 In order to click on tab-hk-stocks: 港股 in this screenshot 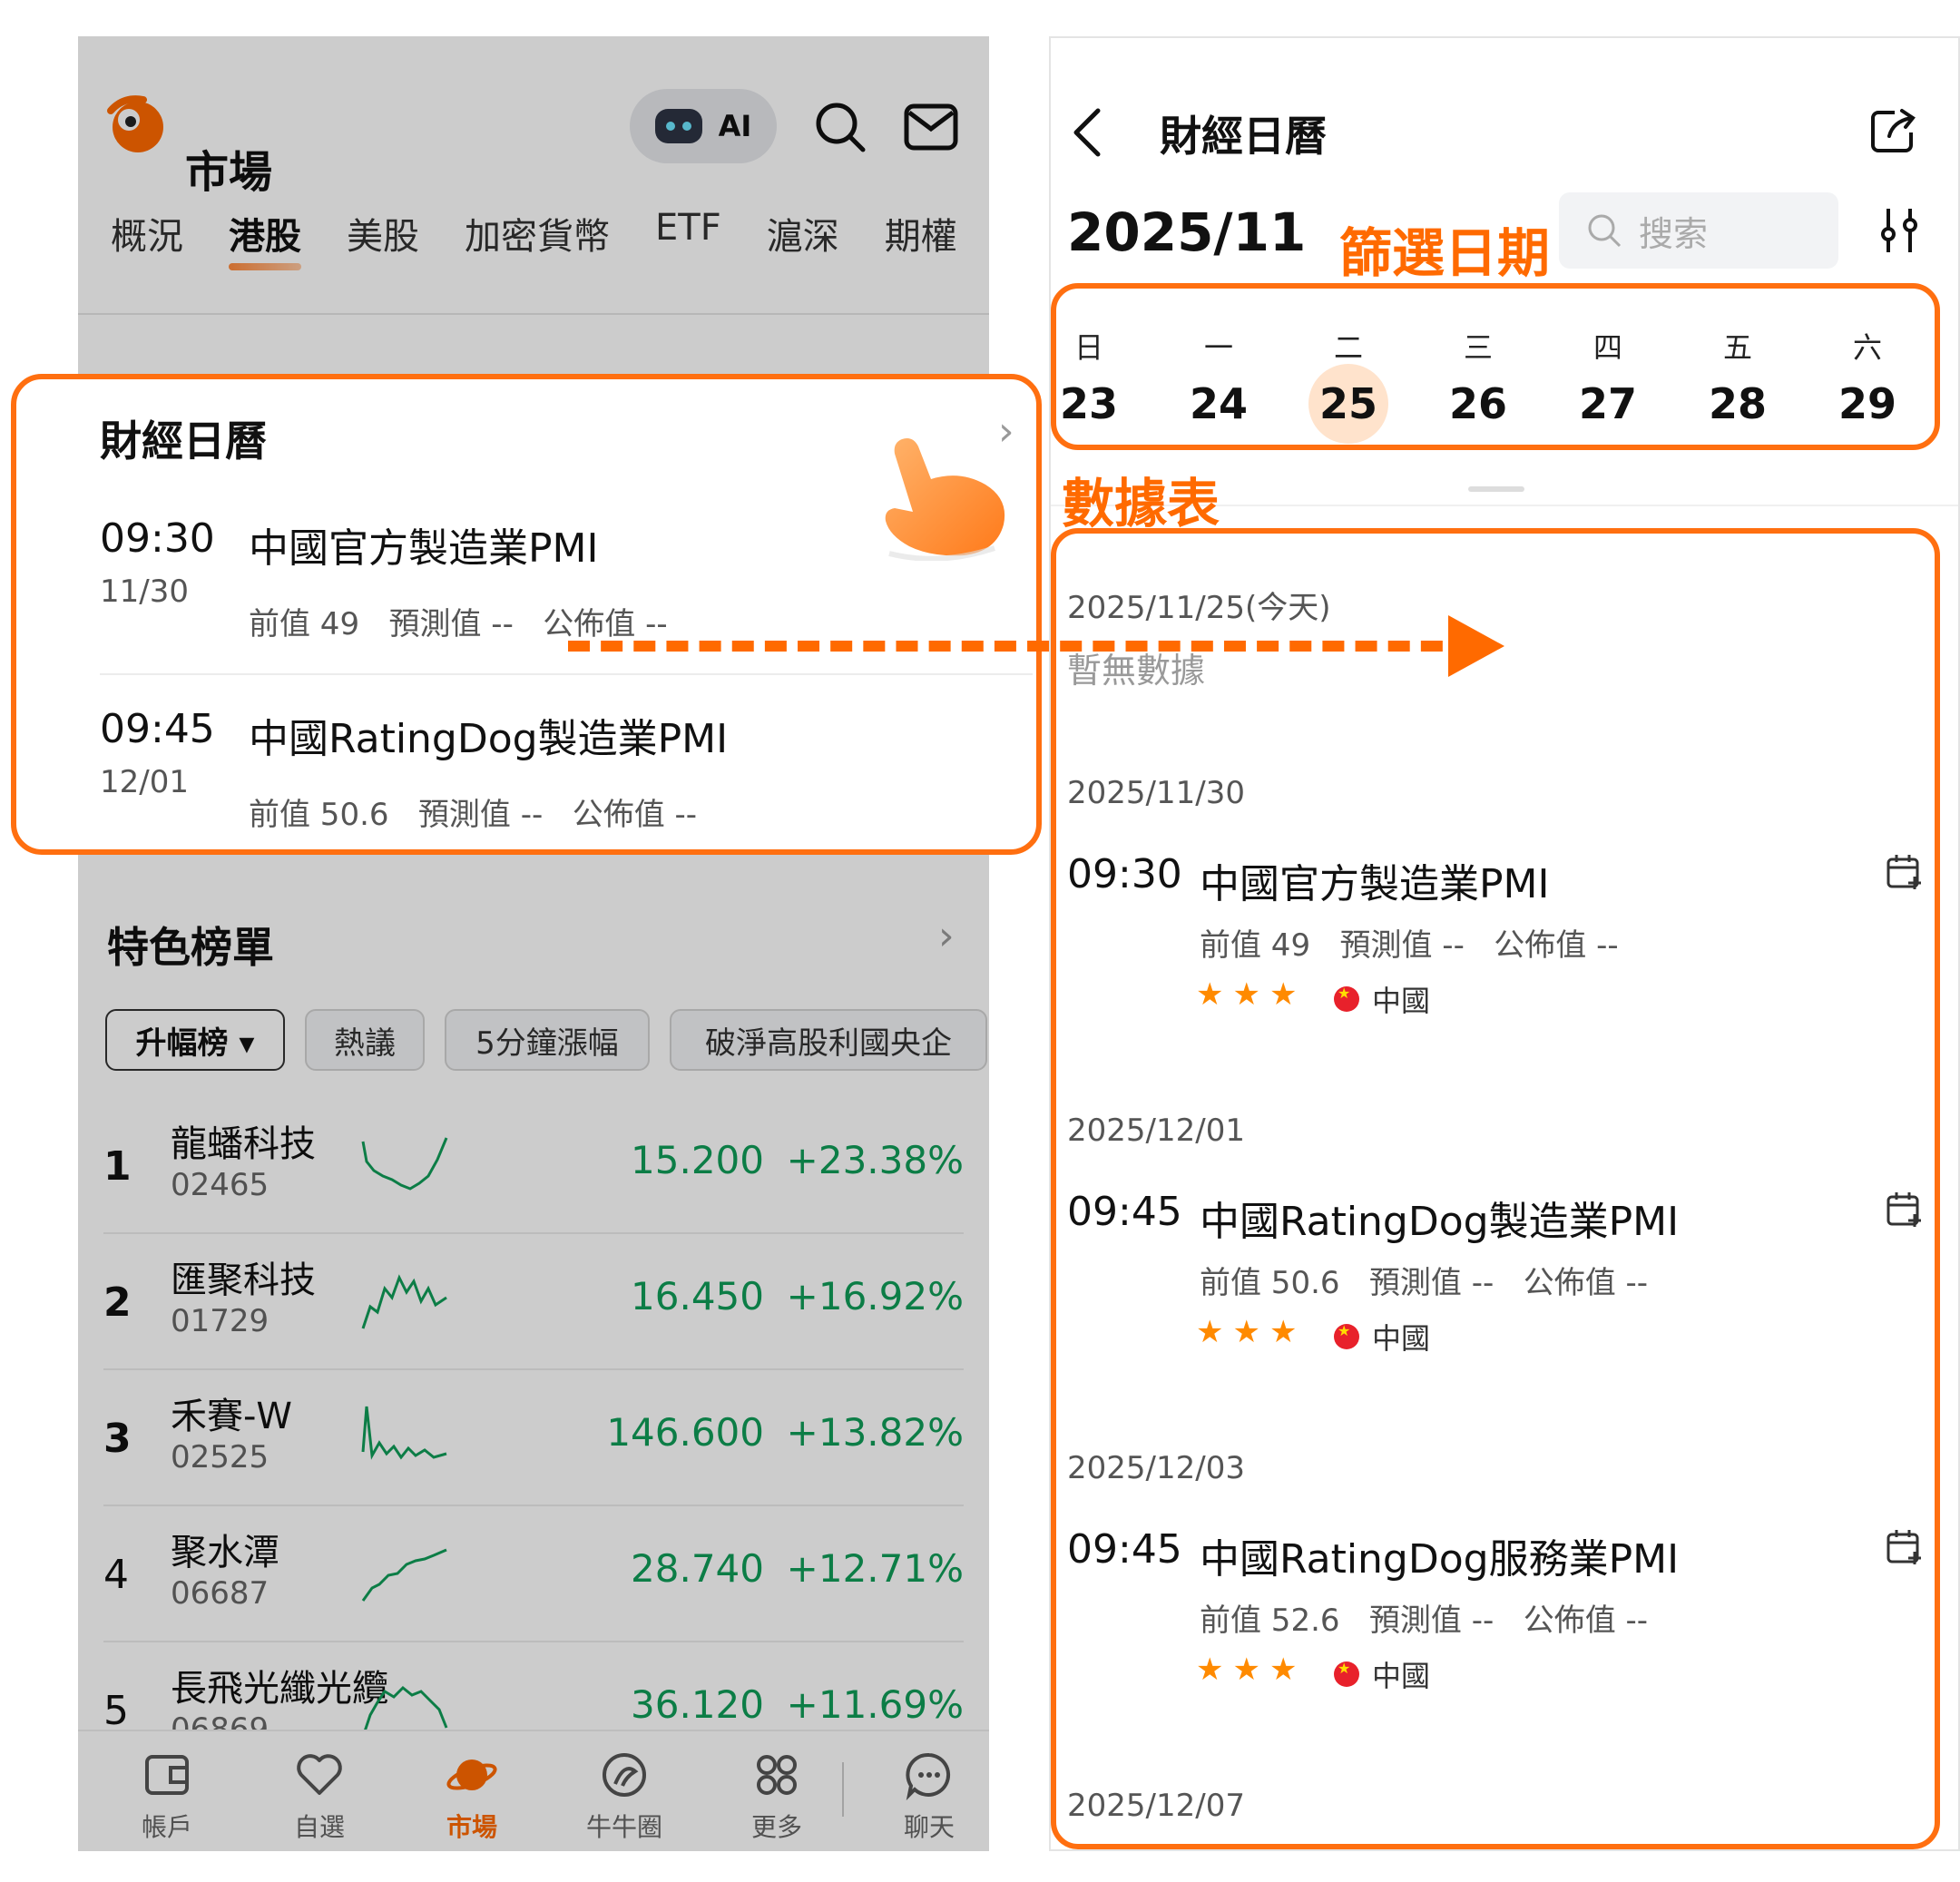, I will do `click(265, 238)`.